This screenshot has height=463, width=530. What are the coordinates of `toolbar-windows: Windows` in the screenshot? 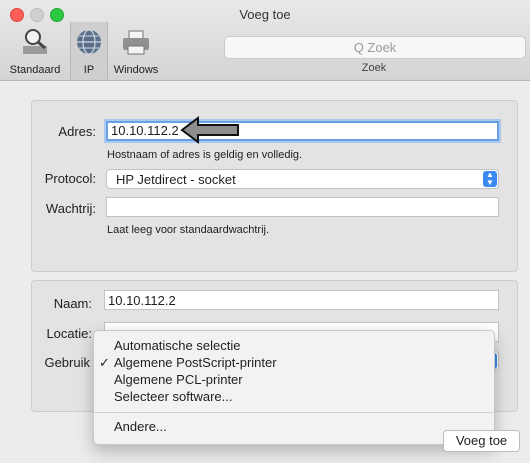 It's located at (136, 51).